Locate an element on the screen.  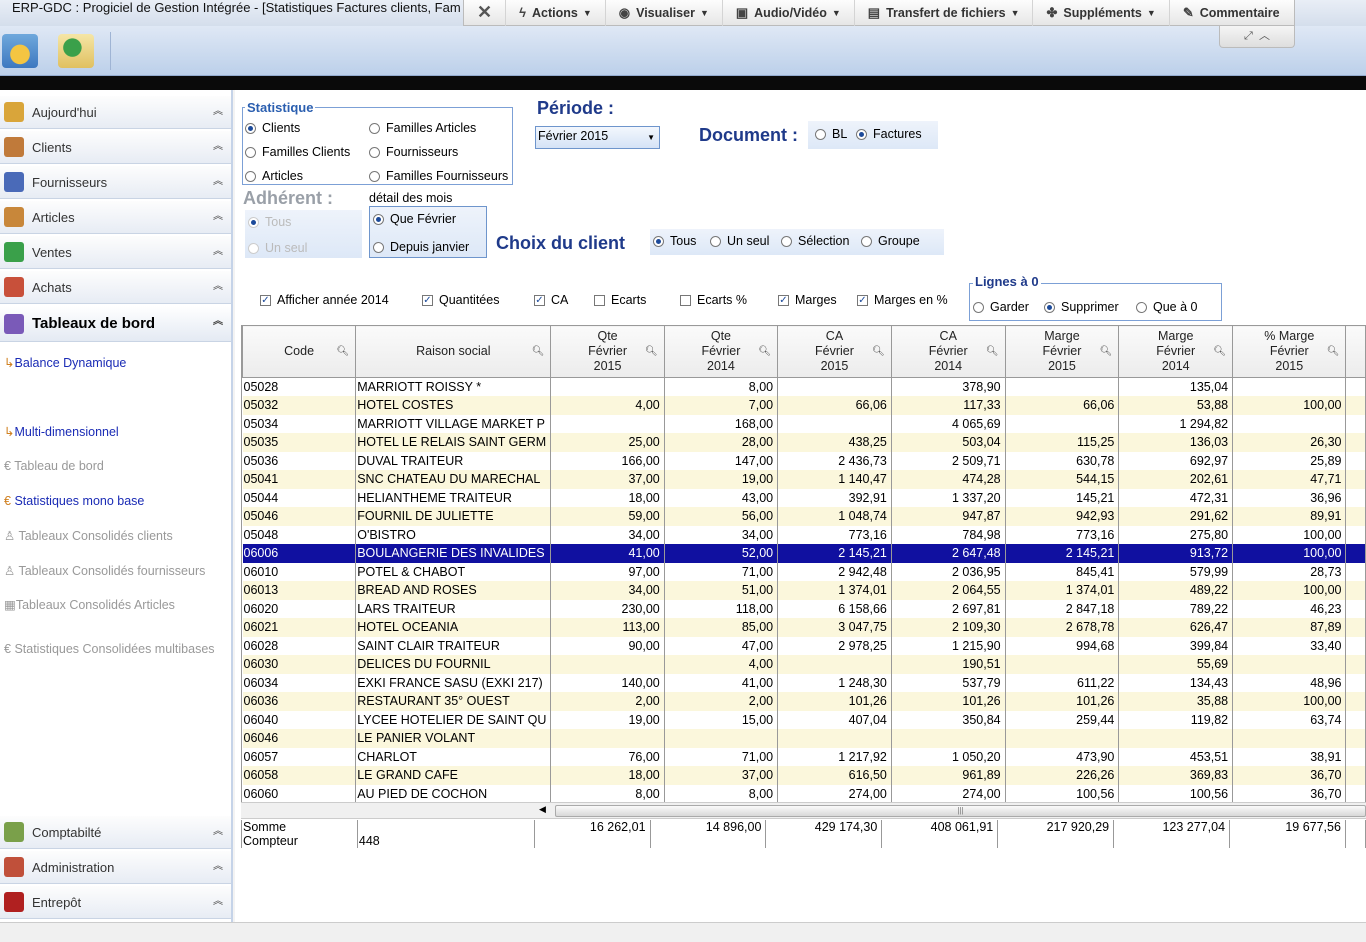
nav-achats: Achats ︽ is located at coordinates (115, 287).